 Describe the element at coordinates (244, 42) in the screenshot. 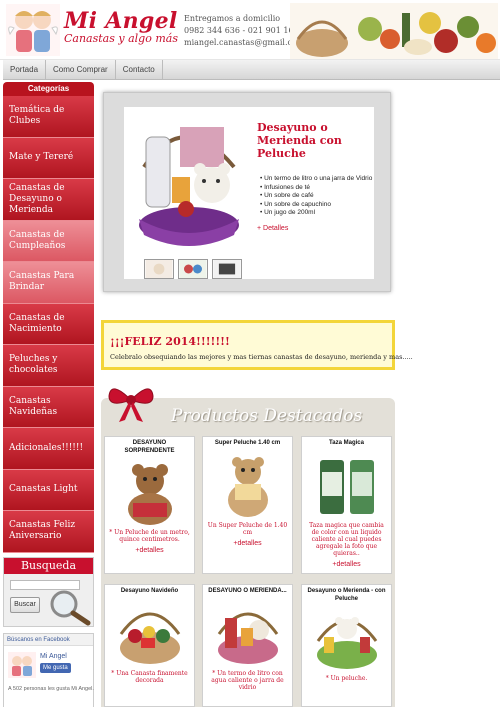

I see `email-text: miangel.canastas@gmail.com` at that location.